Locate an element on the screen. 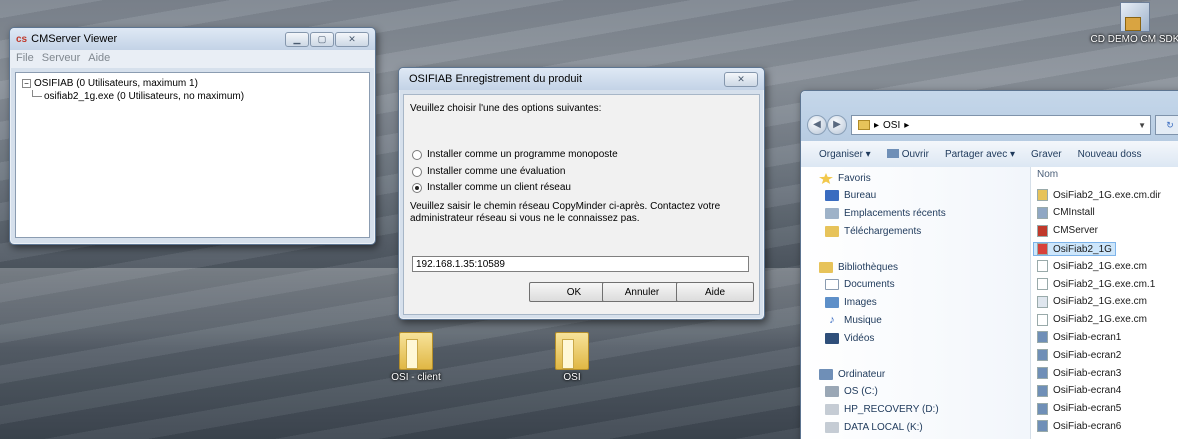  file-name: OsiFiab-ecran6 is located at coordinates (1087, 426).